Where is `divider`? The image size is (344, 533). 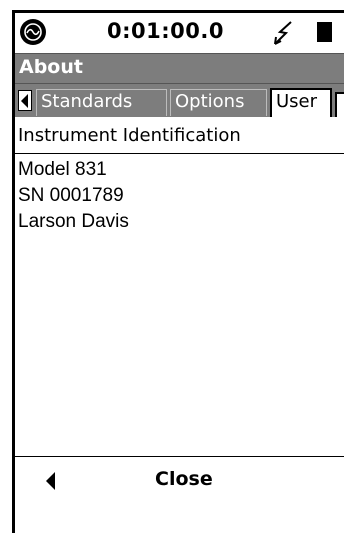 divider is located at coordinates (179, 153).